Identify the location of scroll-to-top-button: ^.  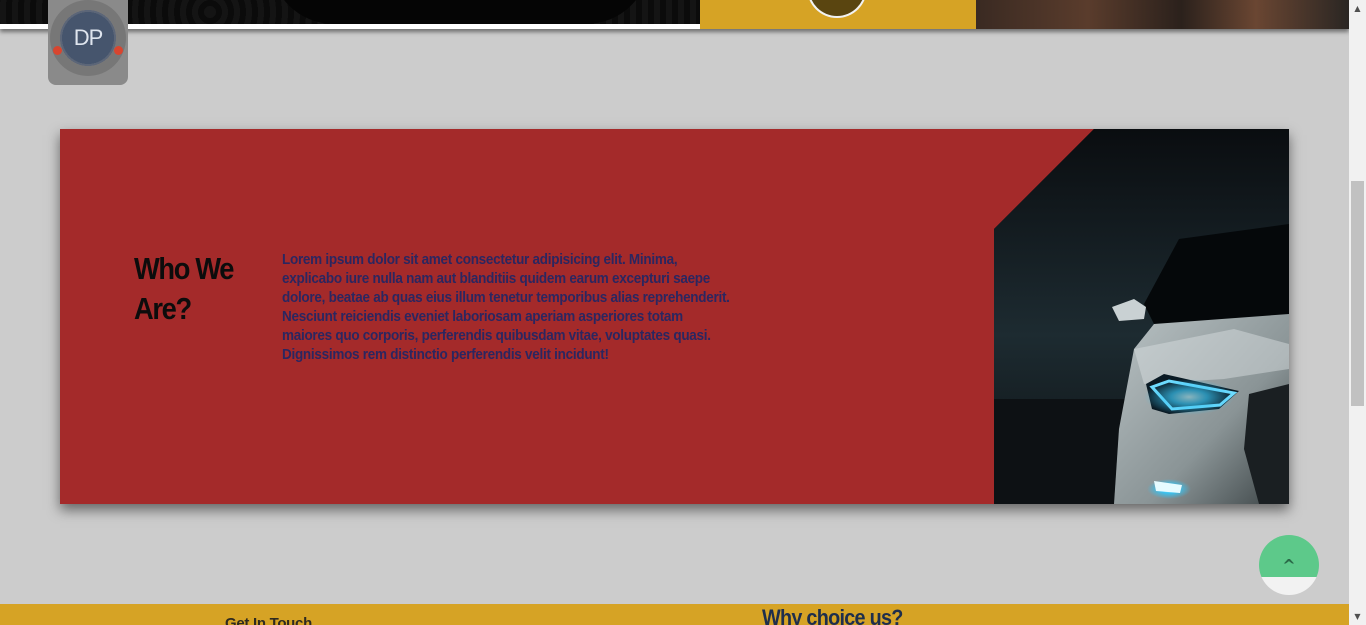
(1289, 565).